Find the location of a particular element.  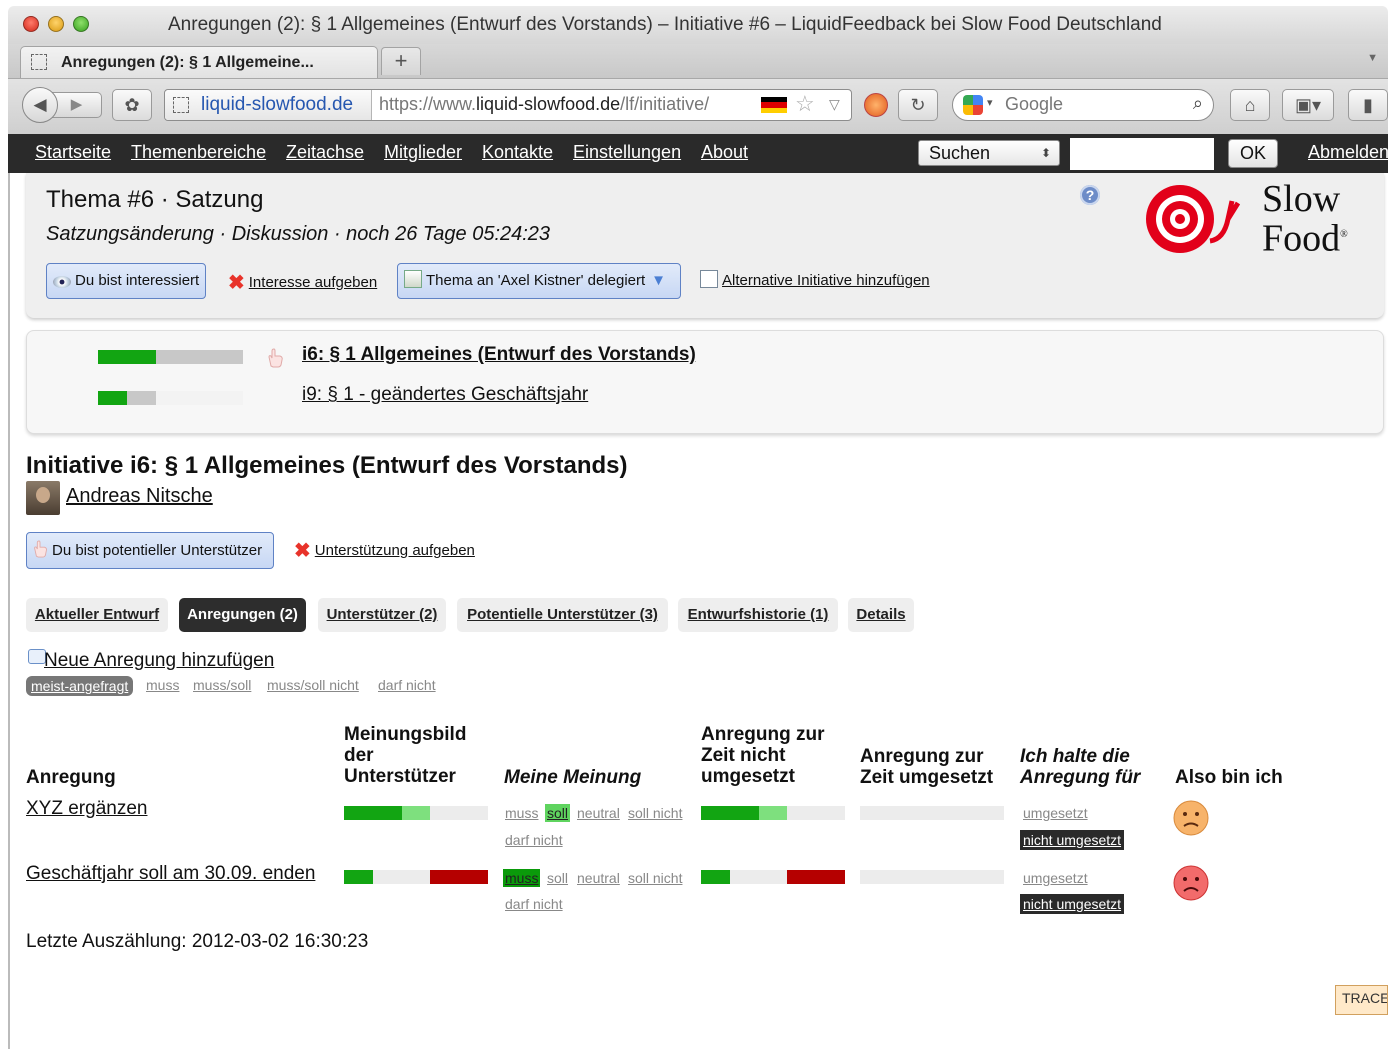

menu-mitglieder: Mitglieder is located at coordinates (423, 152).